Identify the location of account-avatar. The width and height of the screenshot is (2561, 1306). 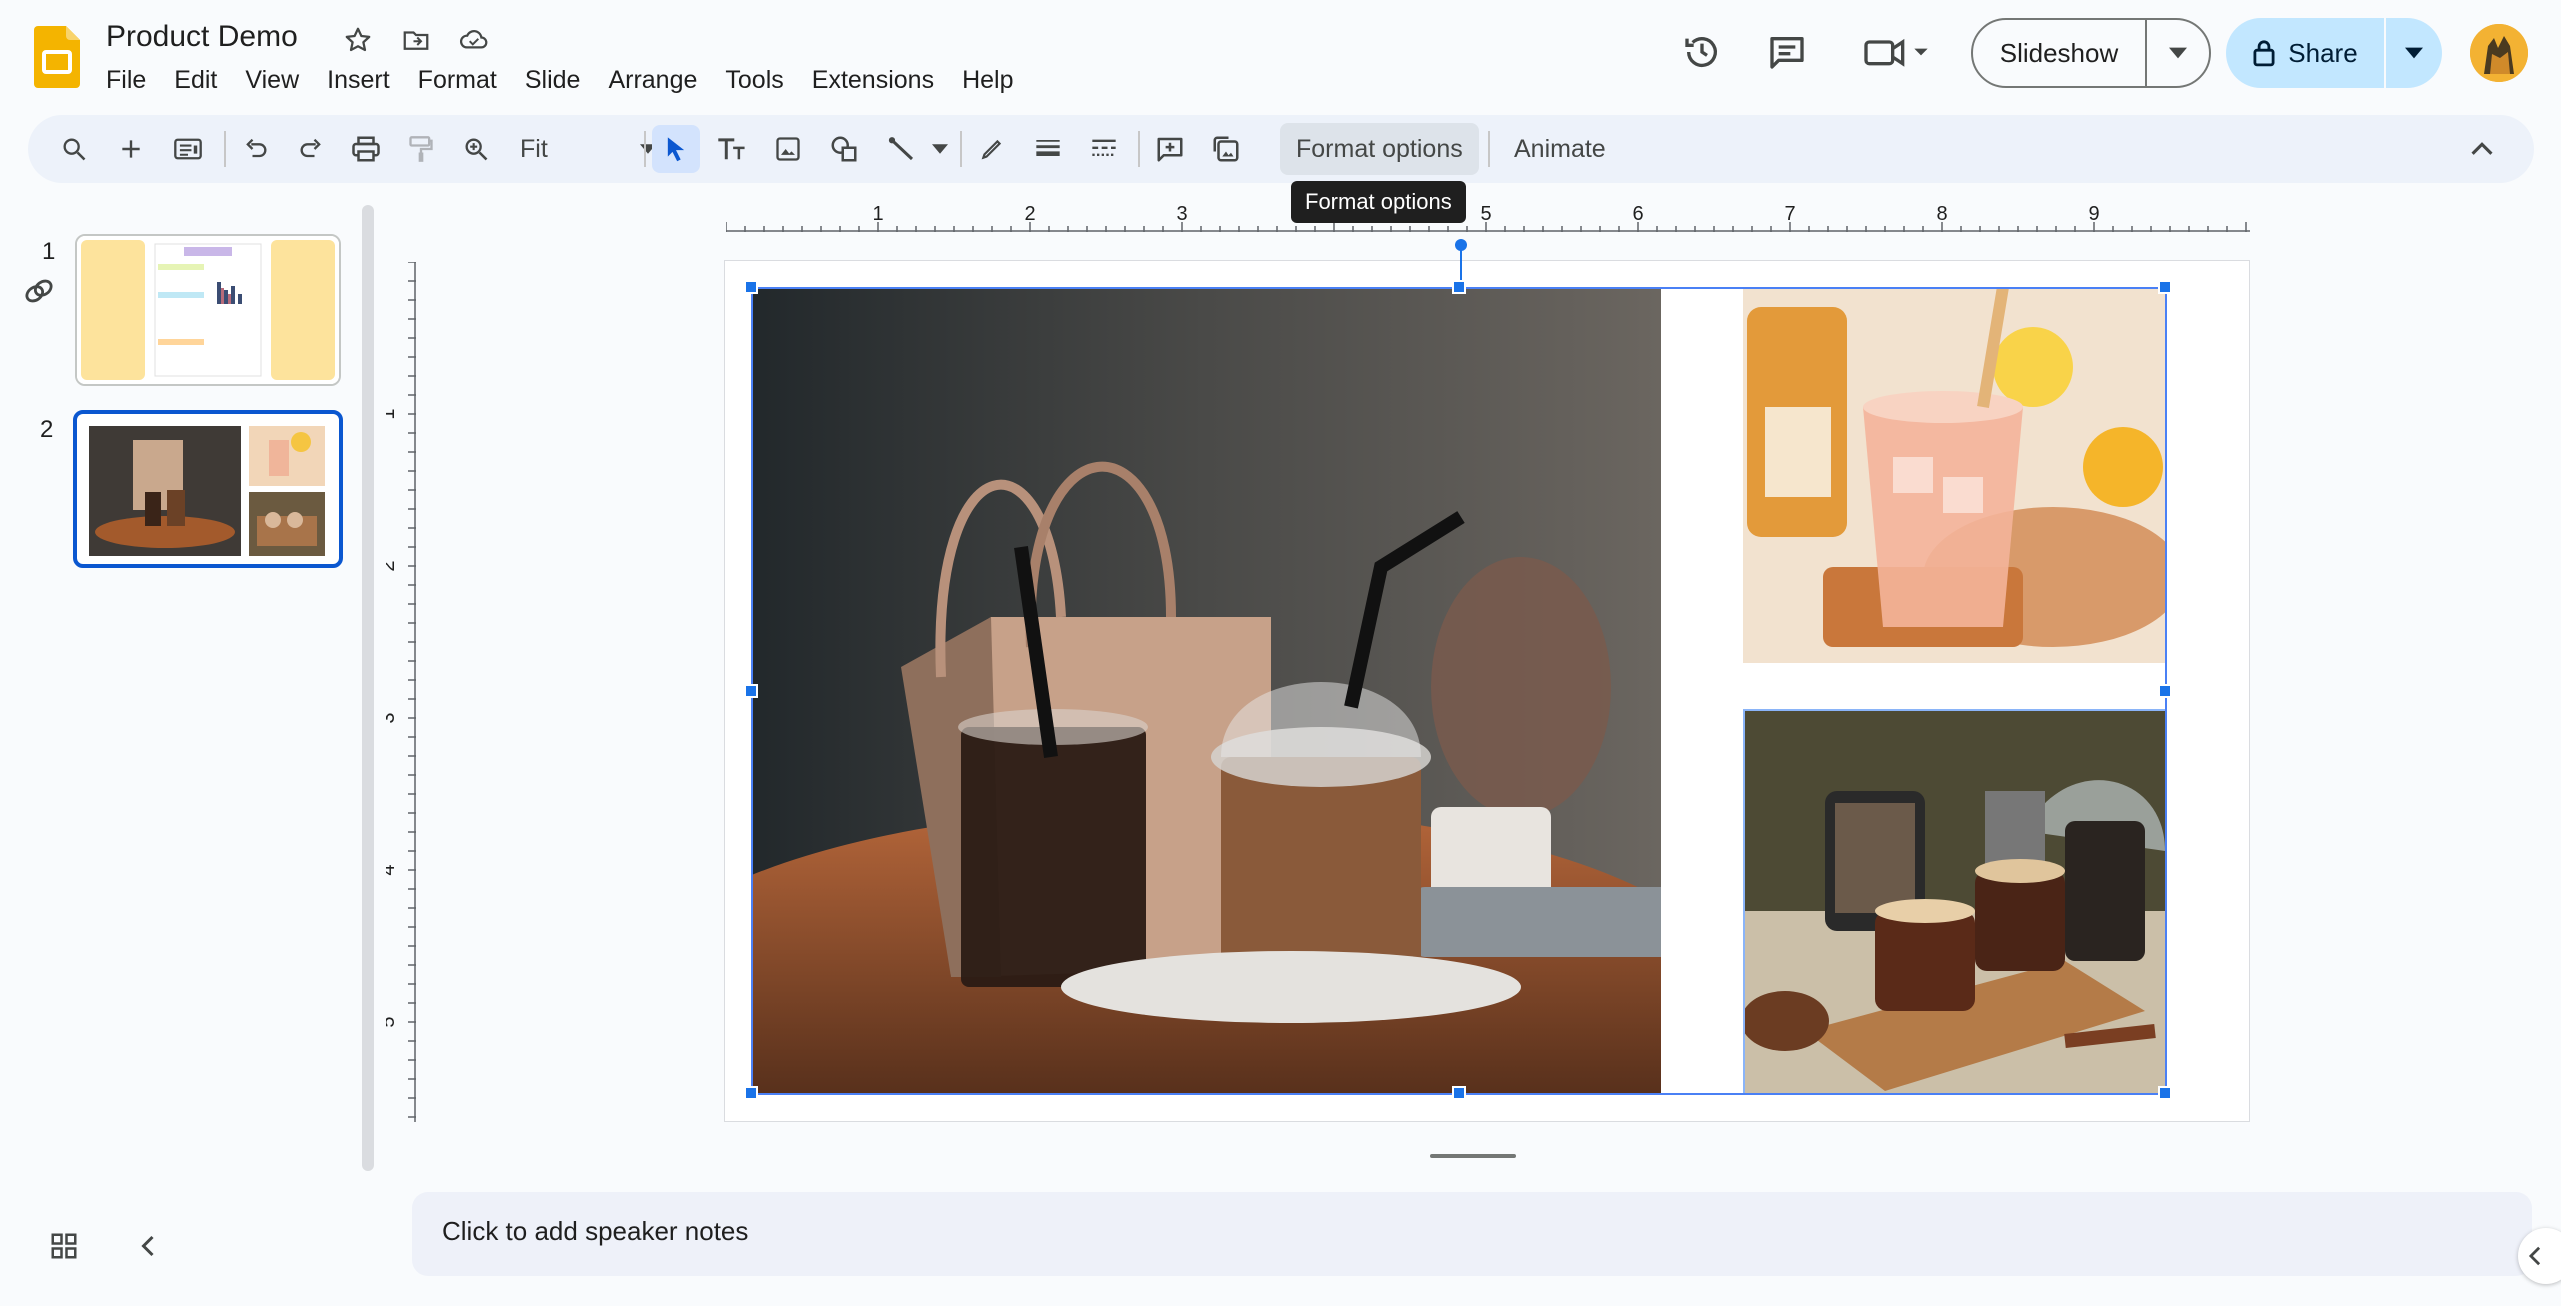
(2499, 53).